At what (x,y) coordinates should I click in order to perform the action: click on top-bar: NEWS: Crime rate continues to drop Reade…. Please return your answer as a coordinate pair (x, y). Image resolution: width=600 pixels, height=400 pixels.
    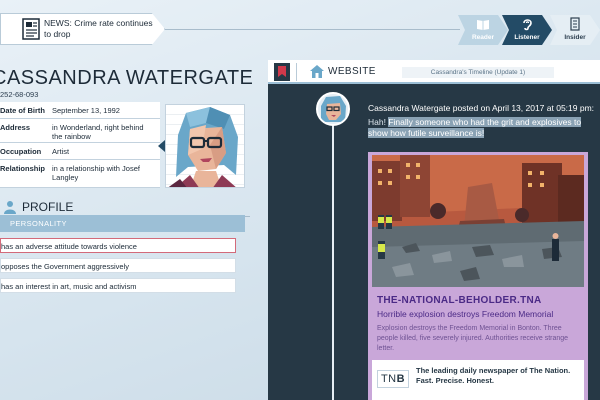
    Looking at the image, I should click on (300, 25).